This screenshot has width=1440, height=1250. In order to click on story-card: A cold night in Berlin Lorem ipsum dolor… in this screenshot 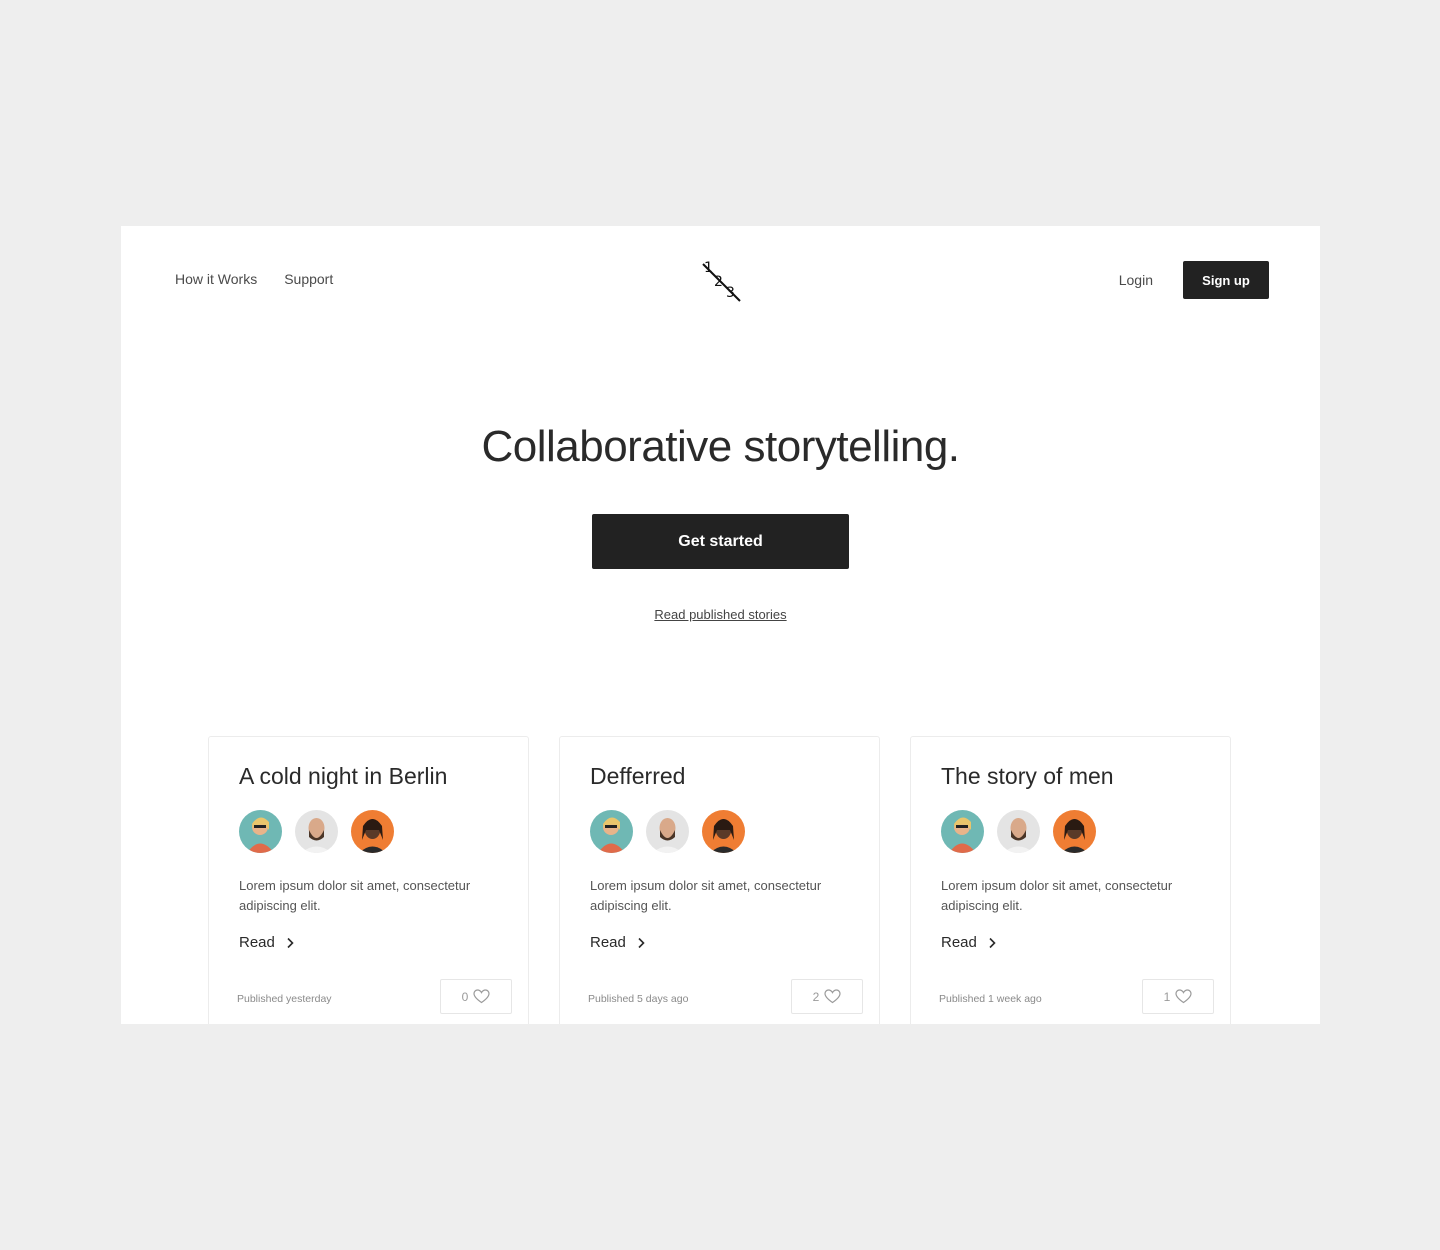, I will do `click(368, 880)`.